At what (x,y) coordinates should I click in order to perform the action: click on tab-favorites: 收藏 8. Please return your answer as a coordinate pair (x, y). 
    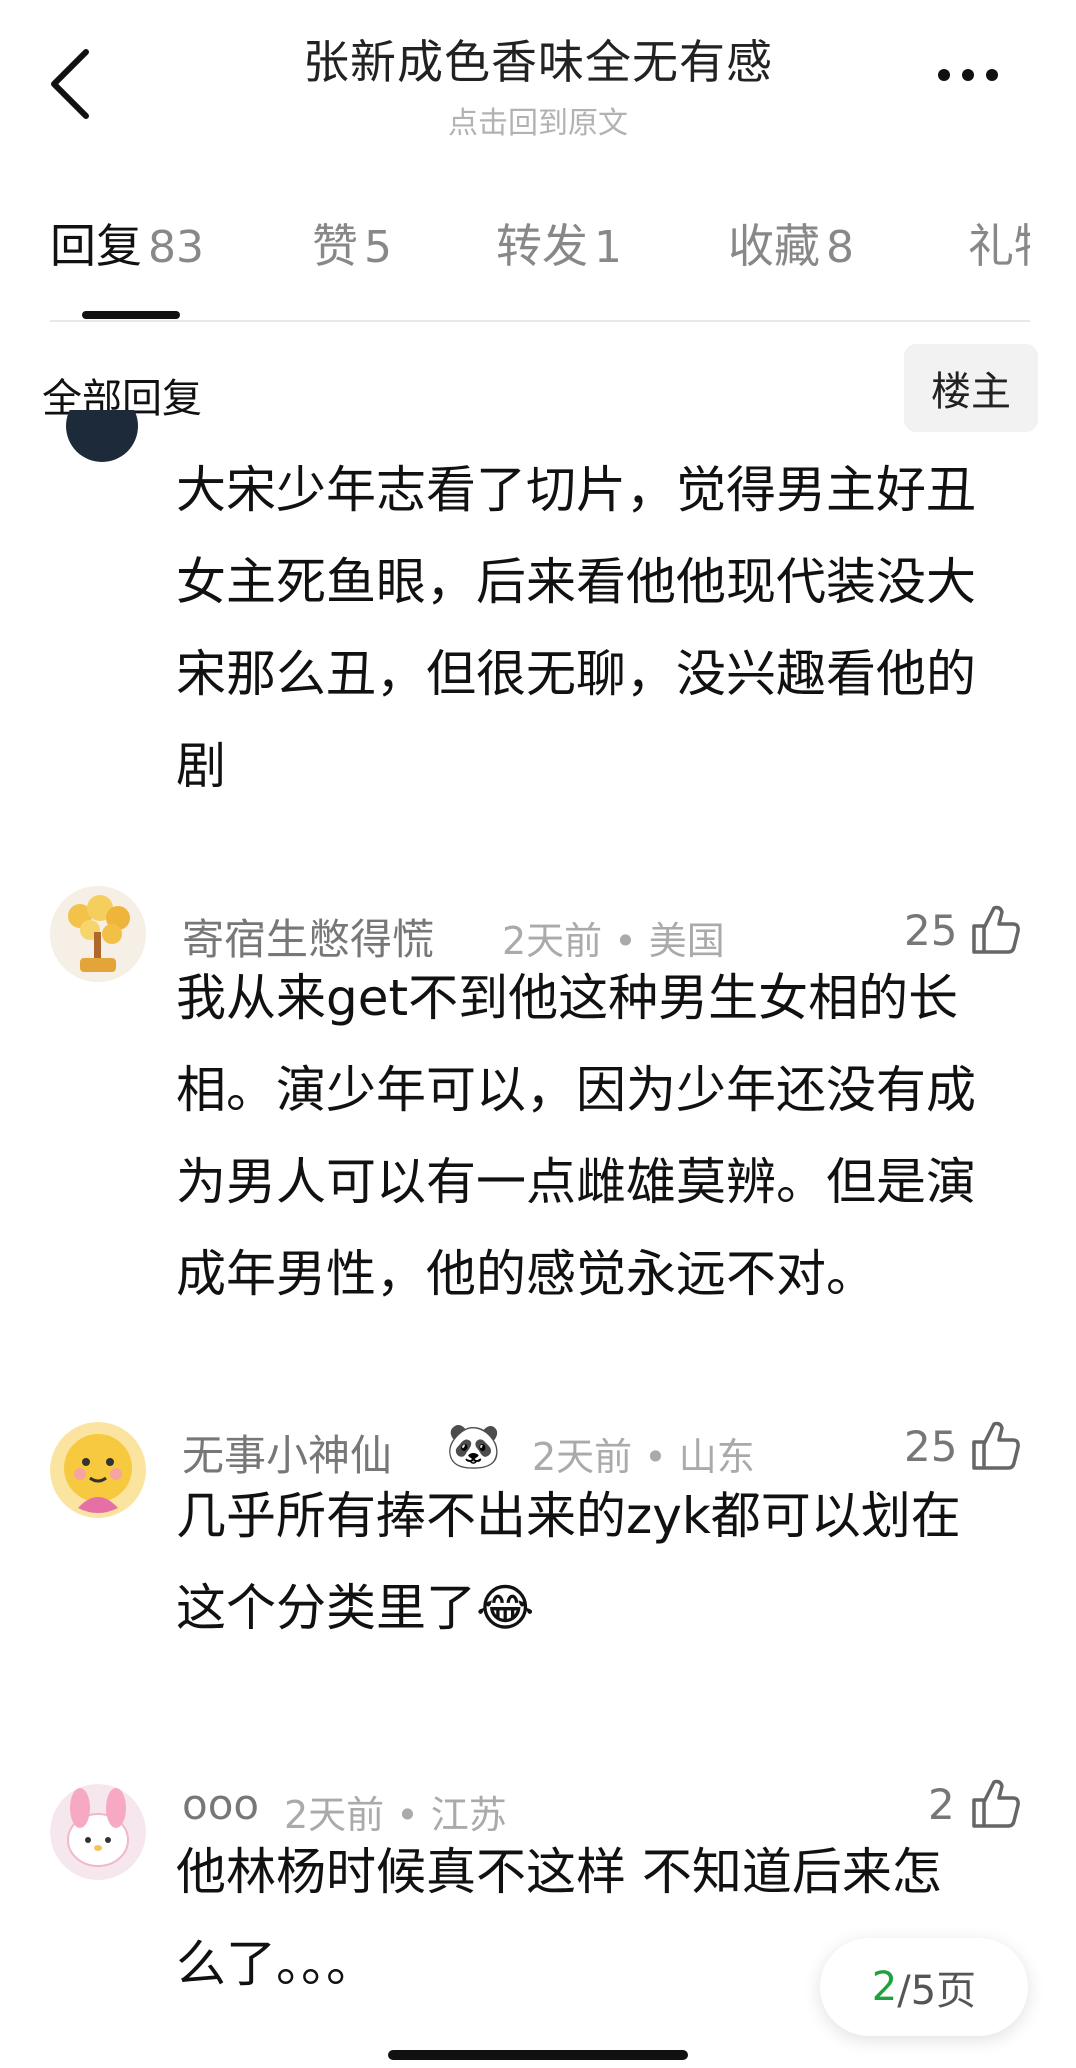
    Looking at the image, I should click on (791, 243).